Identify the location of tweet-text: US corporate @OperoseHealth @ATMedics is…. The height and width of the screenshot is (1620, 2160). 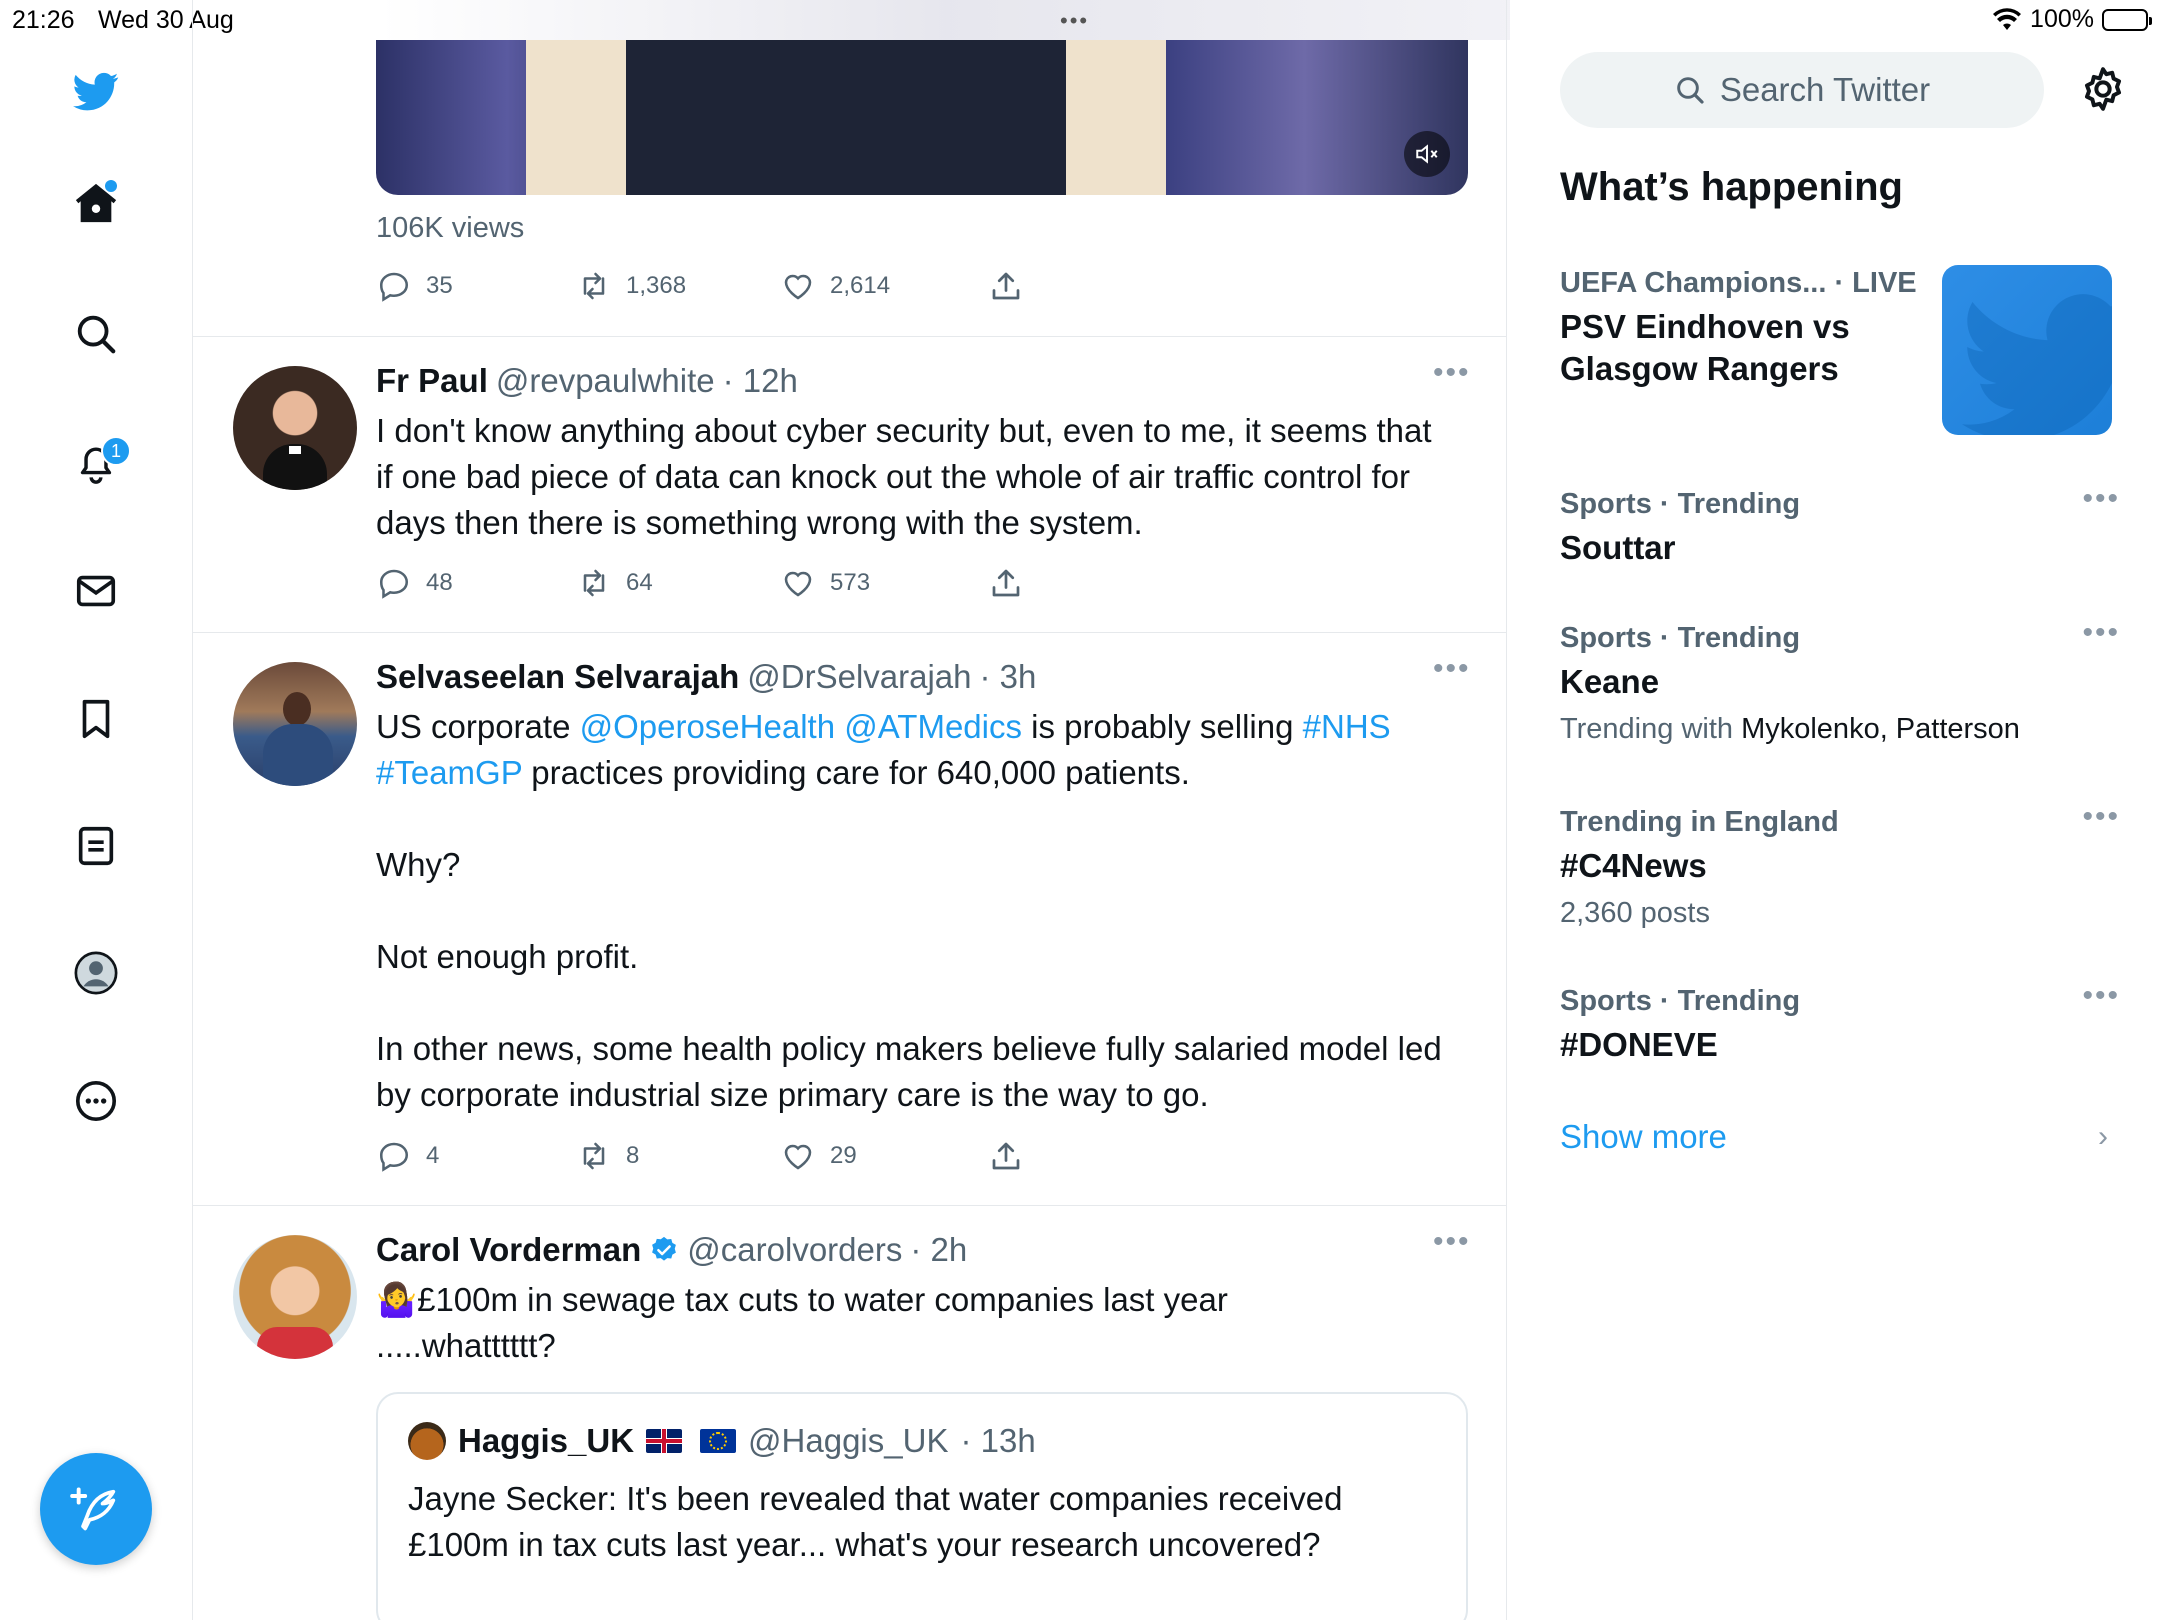
(916, 911).